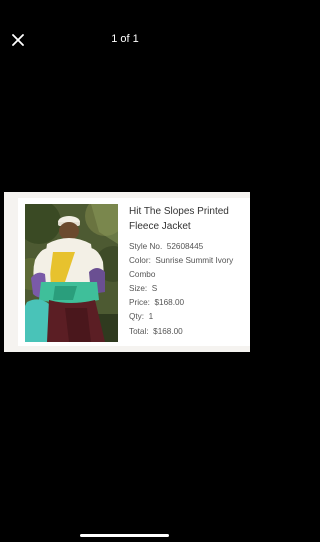  I want to click on size-label: Size:, so click(138, 289).